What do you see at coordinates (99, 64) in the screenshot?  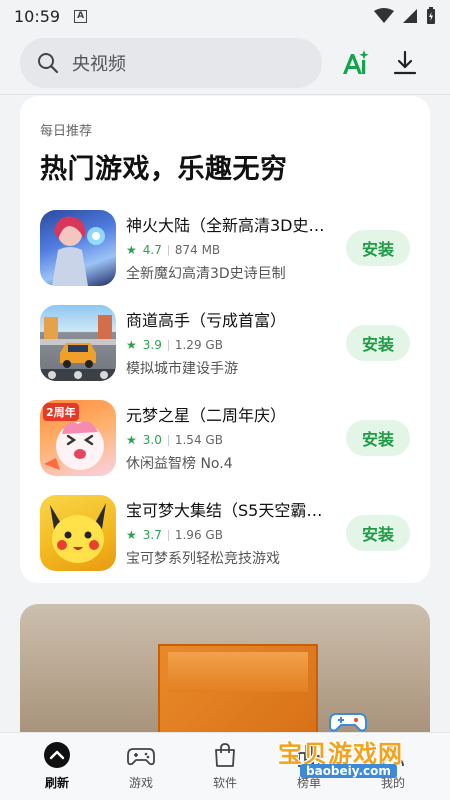 I see `search-placeholder: 央视频` at bounding box center [99, 64].